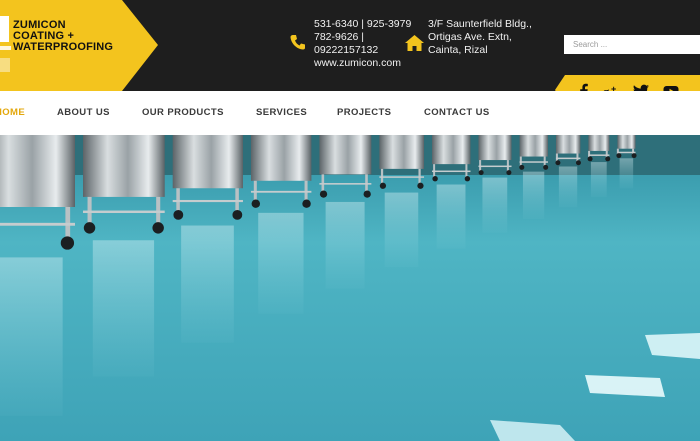  What do you see at coordinates (632, 44) in the screenshot?
I see `search-input` at bounding box center [632, 44].